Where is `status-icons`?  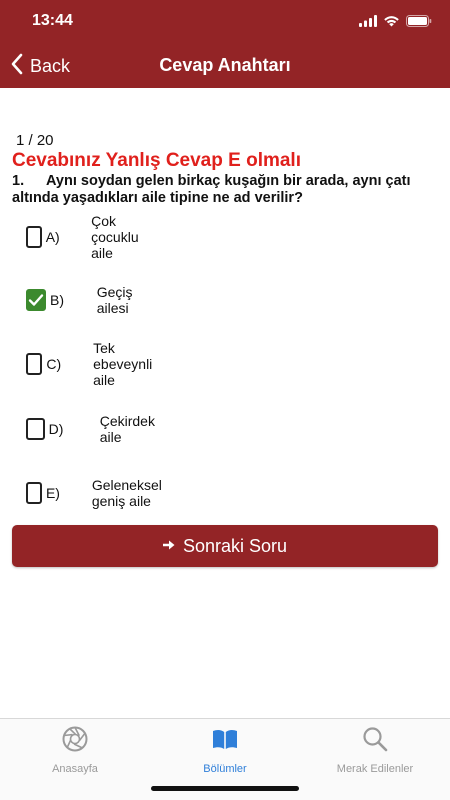
status-icons is located at coordinates (395, 23).